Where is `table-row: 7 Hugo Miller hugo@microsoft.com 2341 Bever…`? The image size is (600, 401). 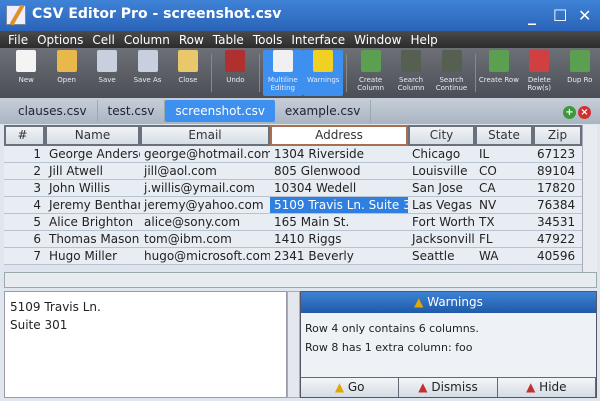
table-row: 7 Hugo Miller hugo@microsoft.com 2341 Bever… is located at coordinates (293, 256).